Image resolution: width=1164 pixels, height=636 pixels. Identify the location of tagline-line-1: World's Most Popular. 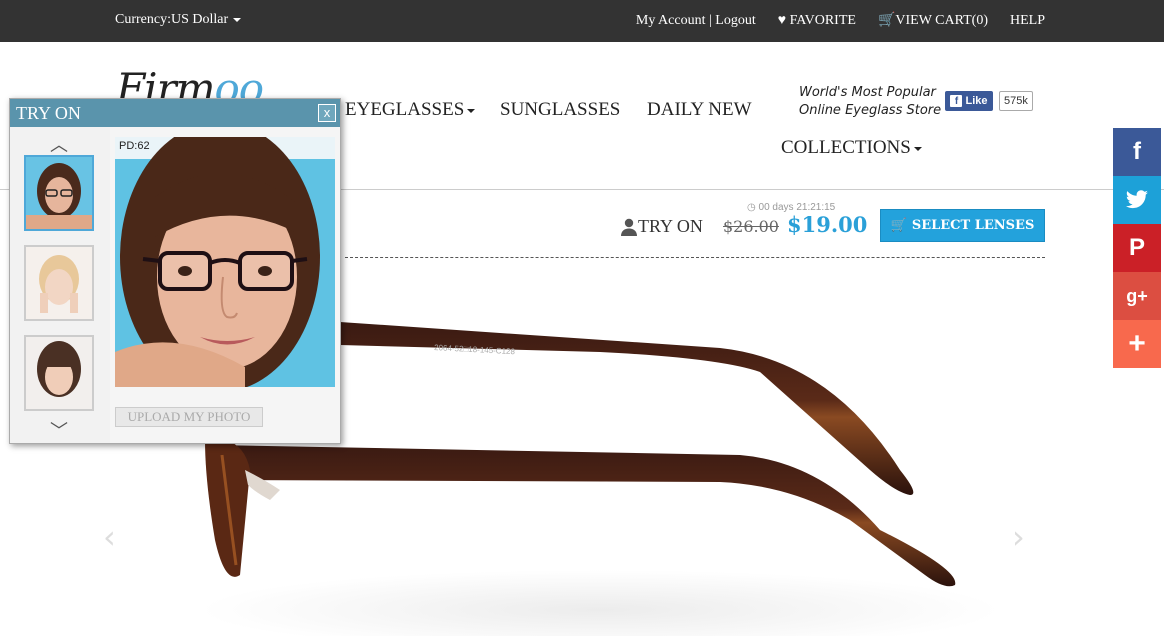
(867, 92).